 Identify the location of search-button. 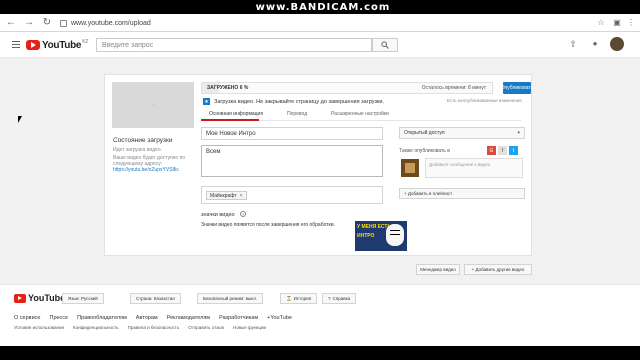
(385, 45).